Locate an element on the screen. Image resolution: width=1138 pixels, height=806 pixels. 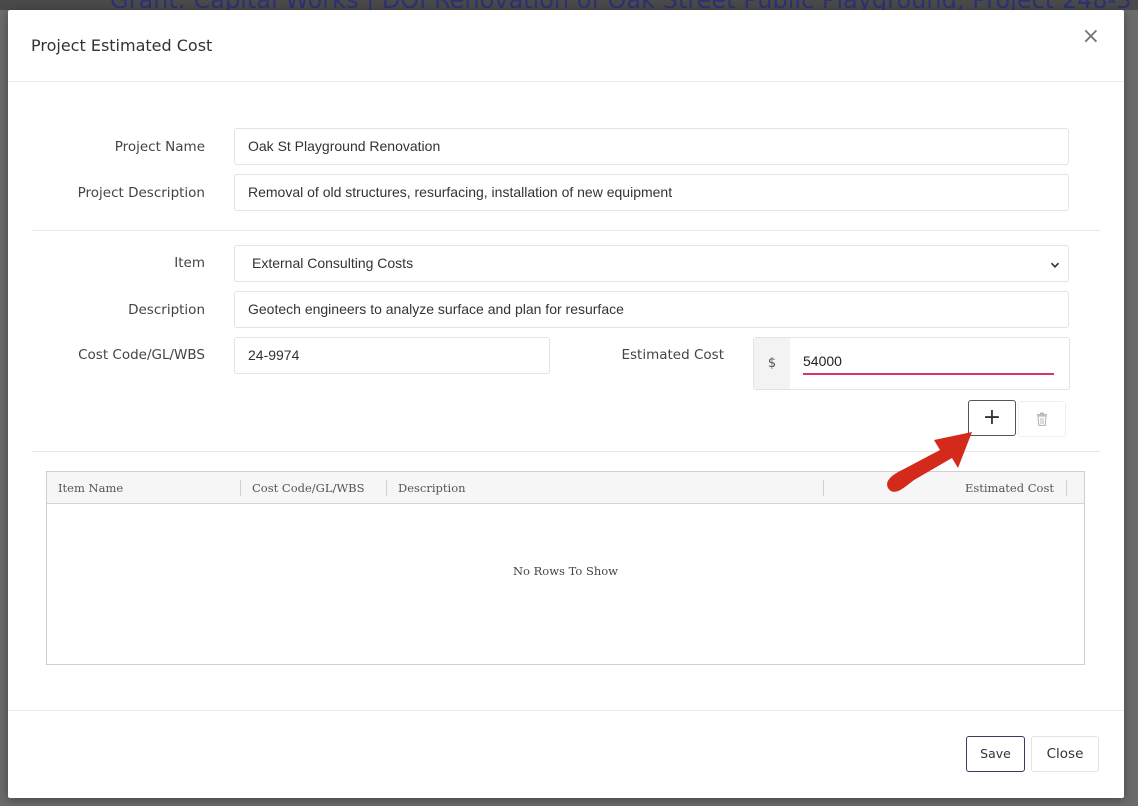
column-header-item-name: Item Name is located at coordinates (90, 488).